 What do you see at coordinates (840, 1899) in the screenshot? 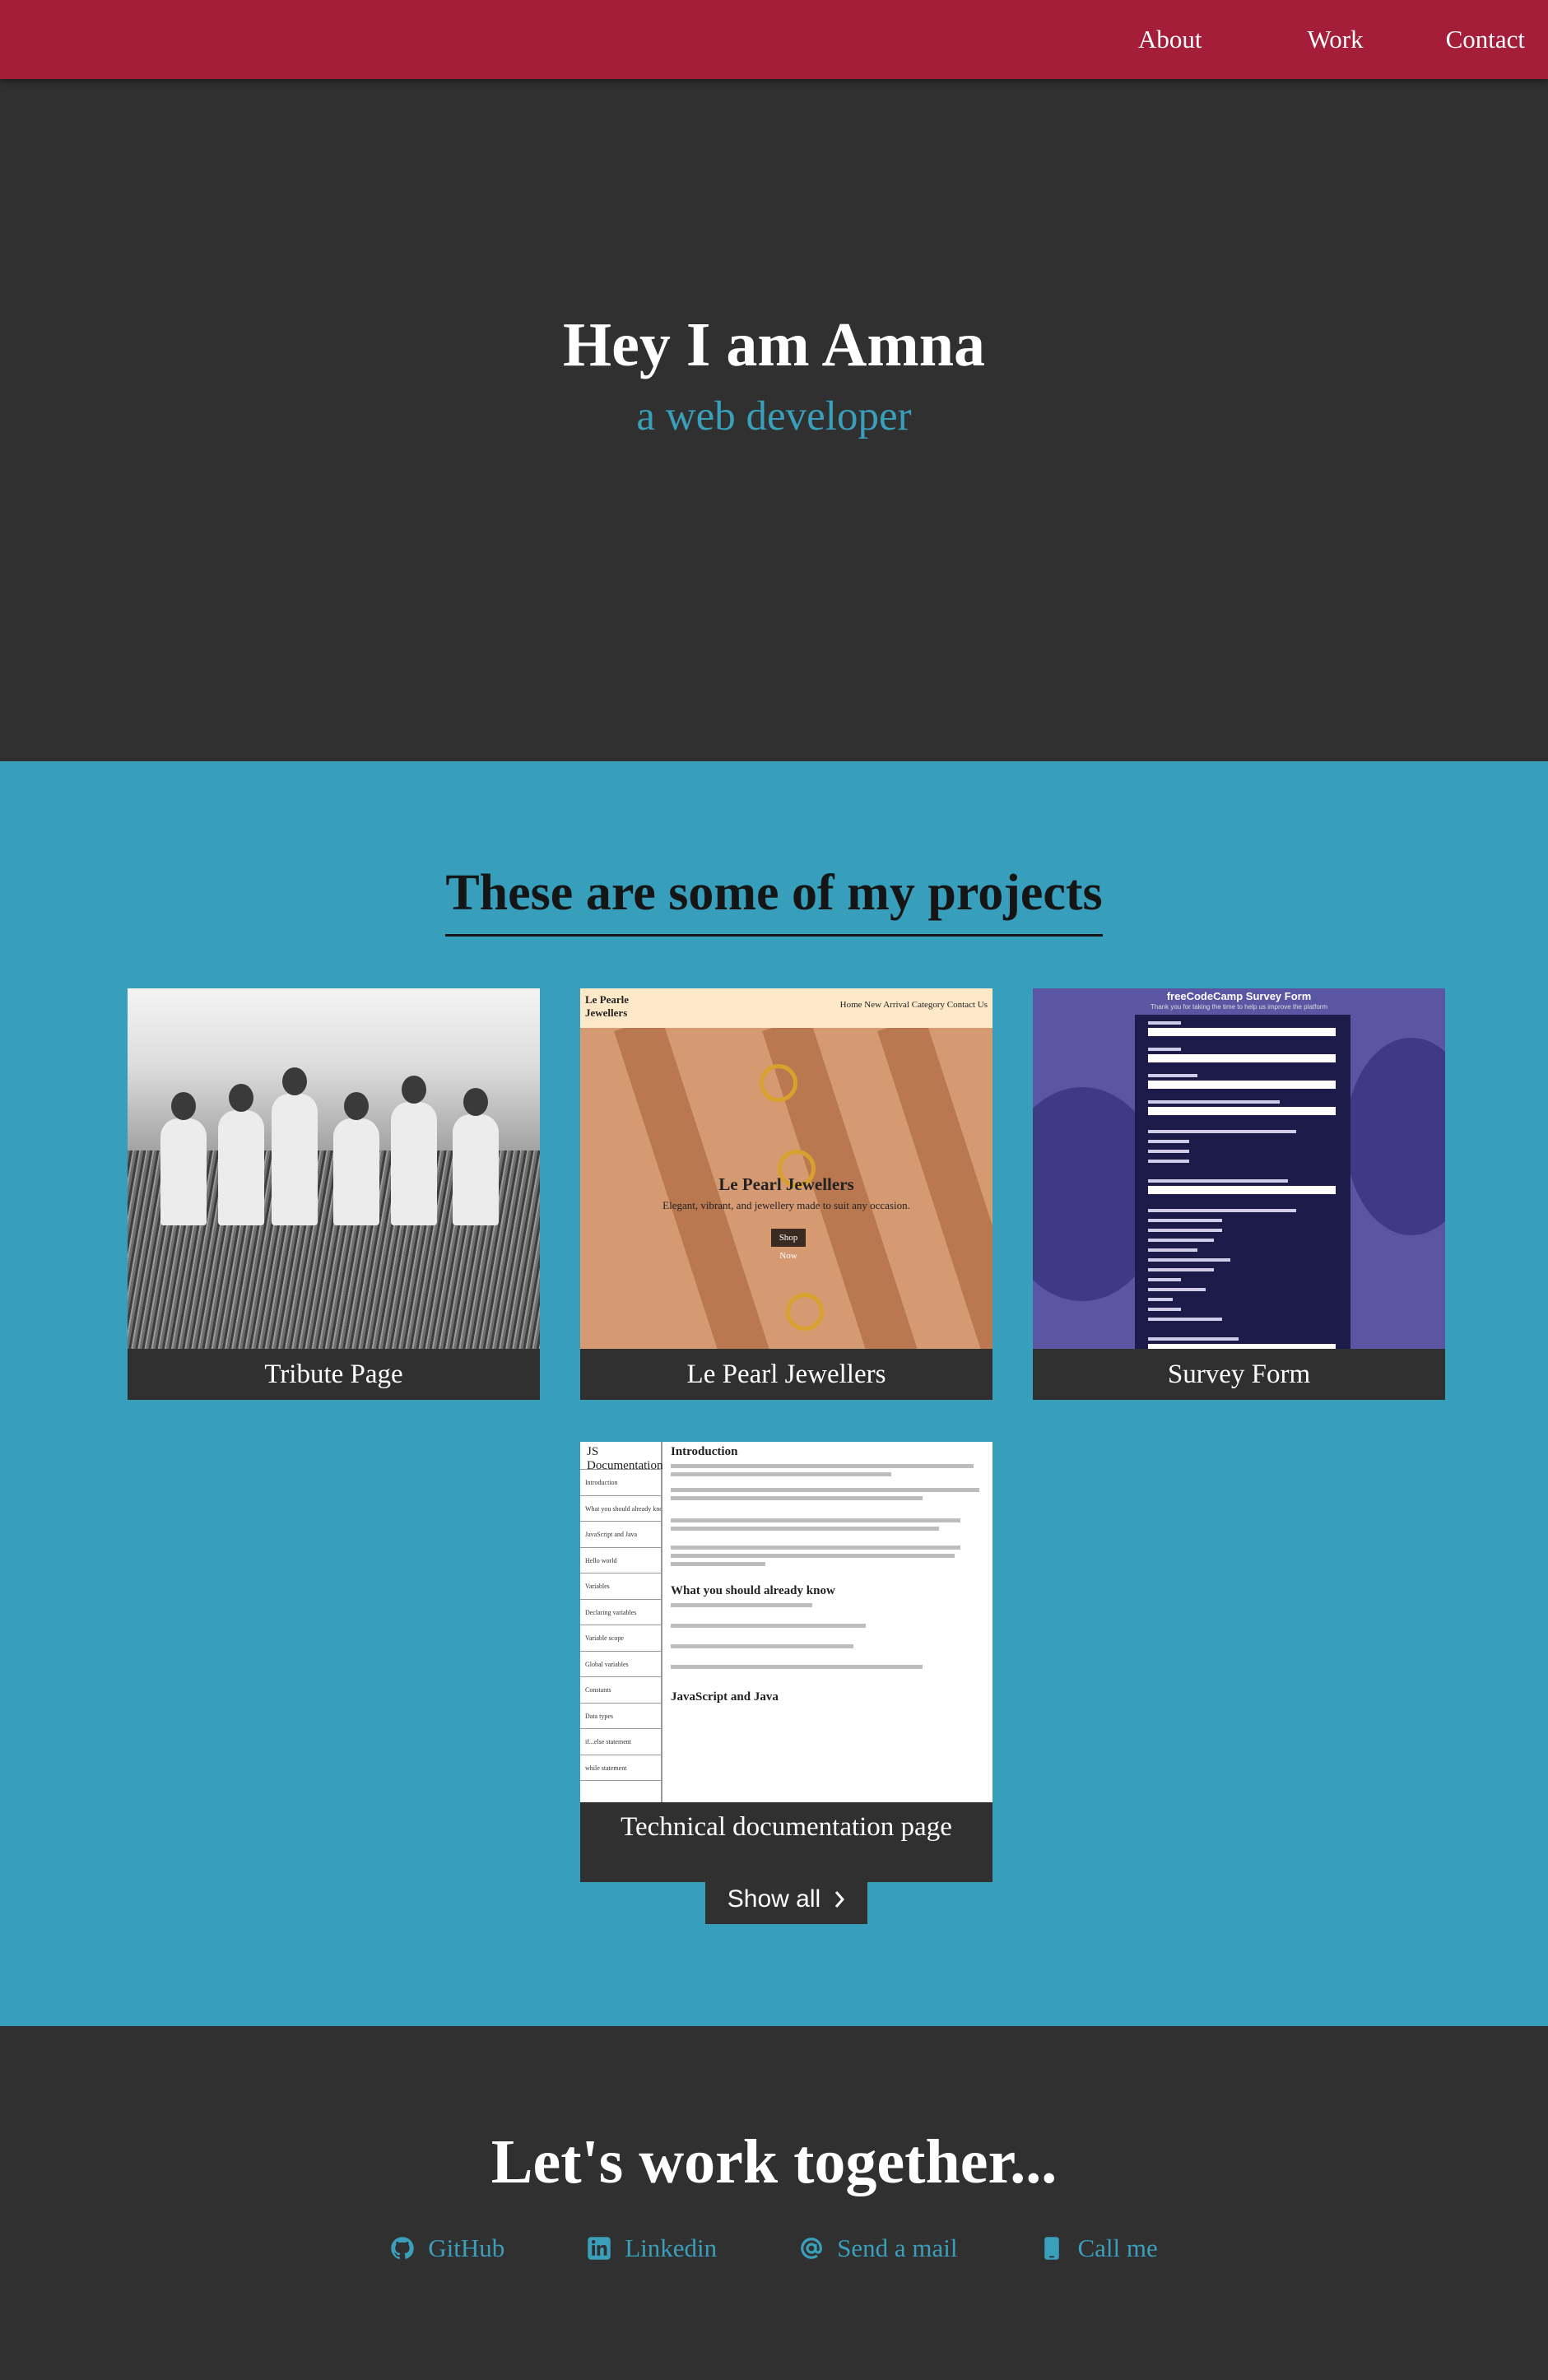
I see `chevron-right-icon` at bounding box center [840, 1899].